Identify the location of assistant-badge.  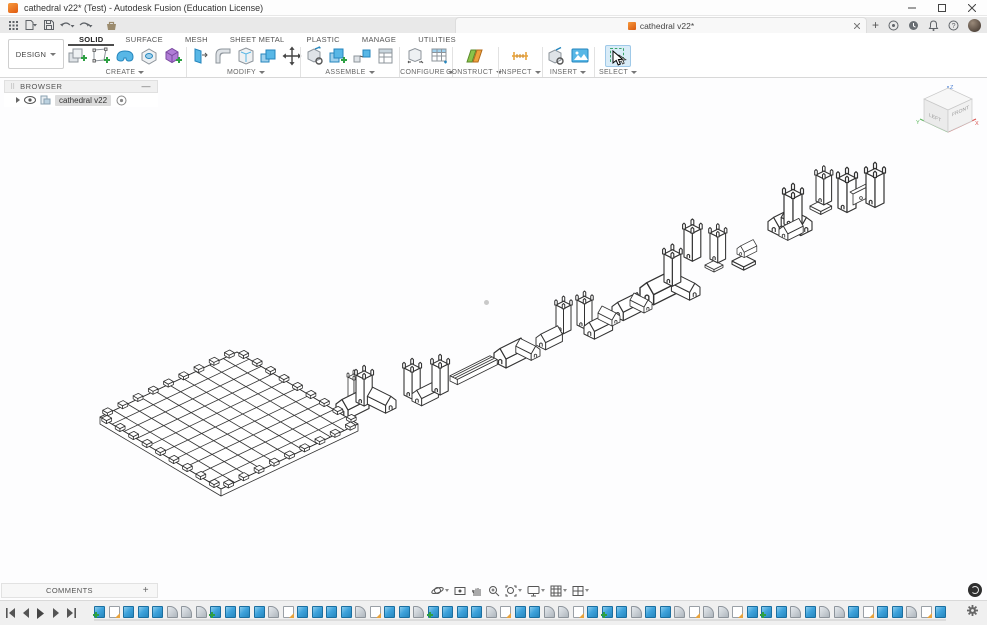
(975, 590).